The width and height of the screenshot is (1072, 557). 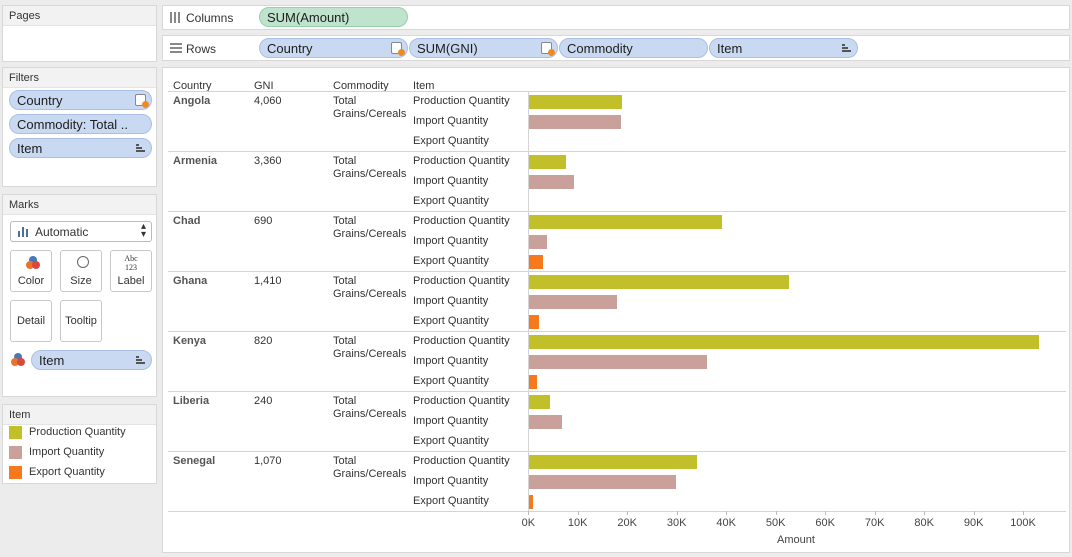 What do you see at coordinates (616, 17) in the screenshot?
I see `columns-shelf: Columns SUM(Amount)` at bounding box center [616, 17].